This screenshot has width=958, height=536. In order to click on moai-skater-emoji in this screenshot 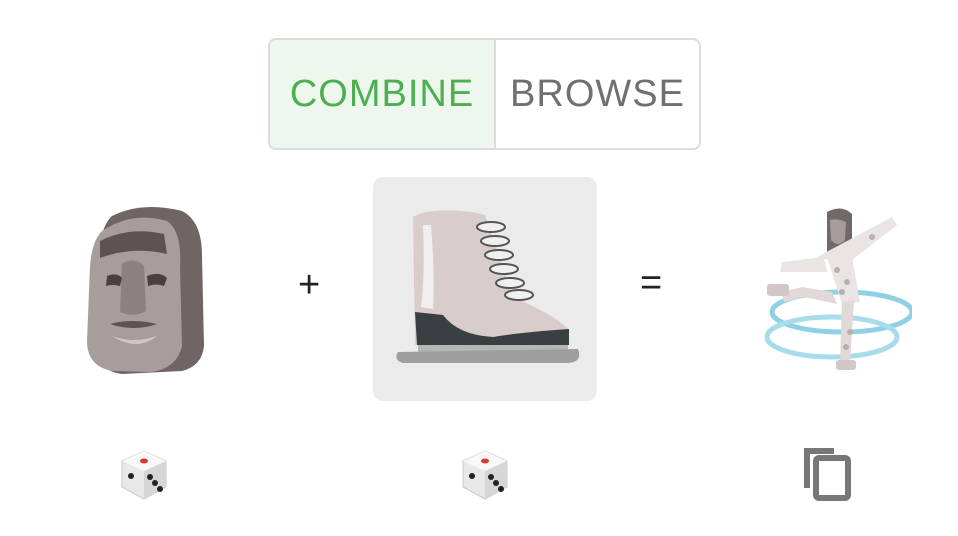, I will do `click(839, 289)`.